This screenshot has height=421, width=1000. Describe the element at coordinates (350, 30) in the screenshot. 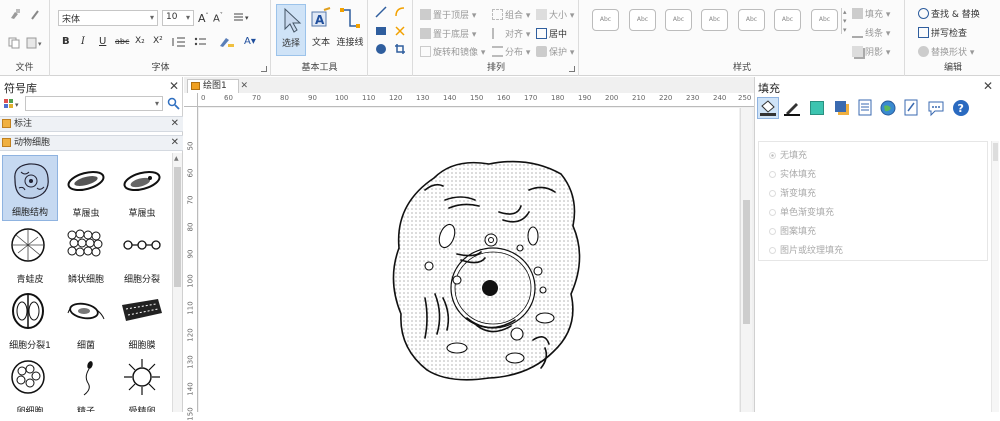

I see `connector-tool-button: 连接线` at that location.